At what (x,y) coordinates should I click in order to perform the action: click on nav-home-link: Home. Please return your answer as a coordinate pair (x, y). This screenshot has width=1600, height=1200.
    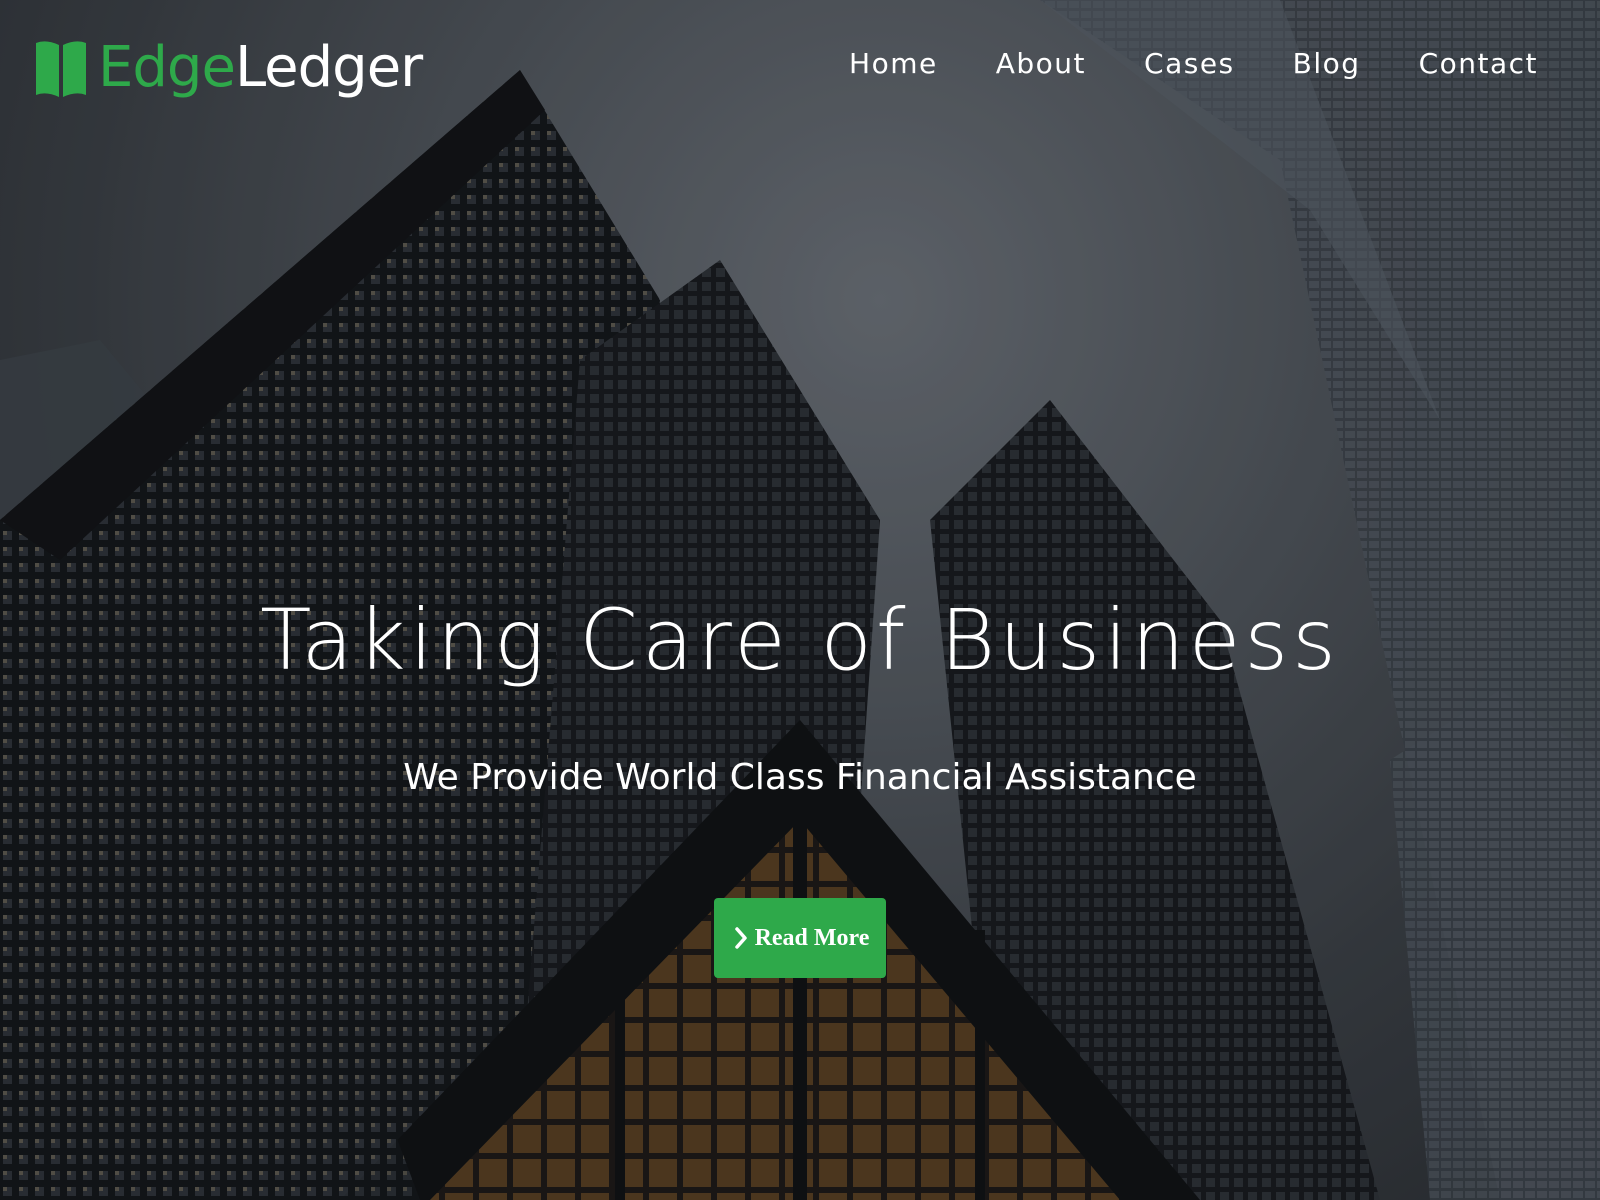
    Looking at the image, I should click on (893, 64).